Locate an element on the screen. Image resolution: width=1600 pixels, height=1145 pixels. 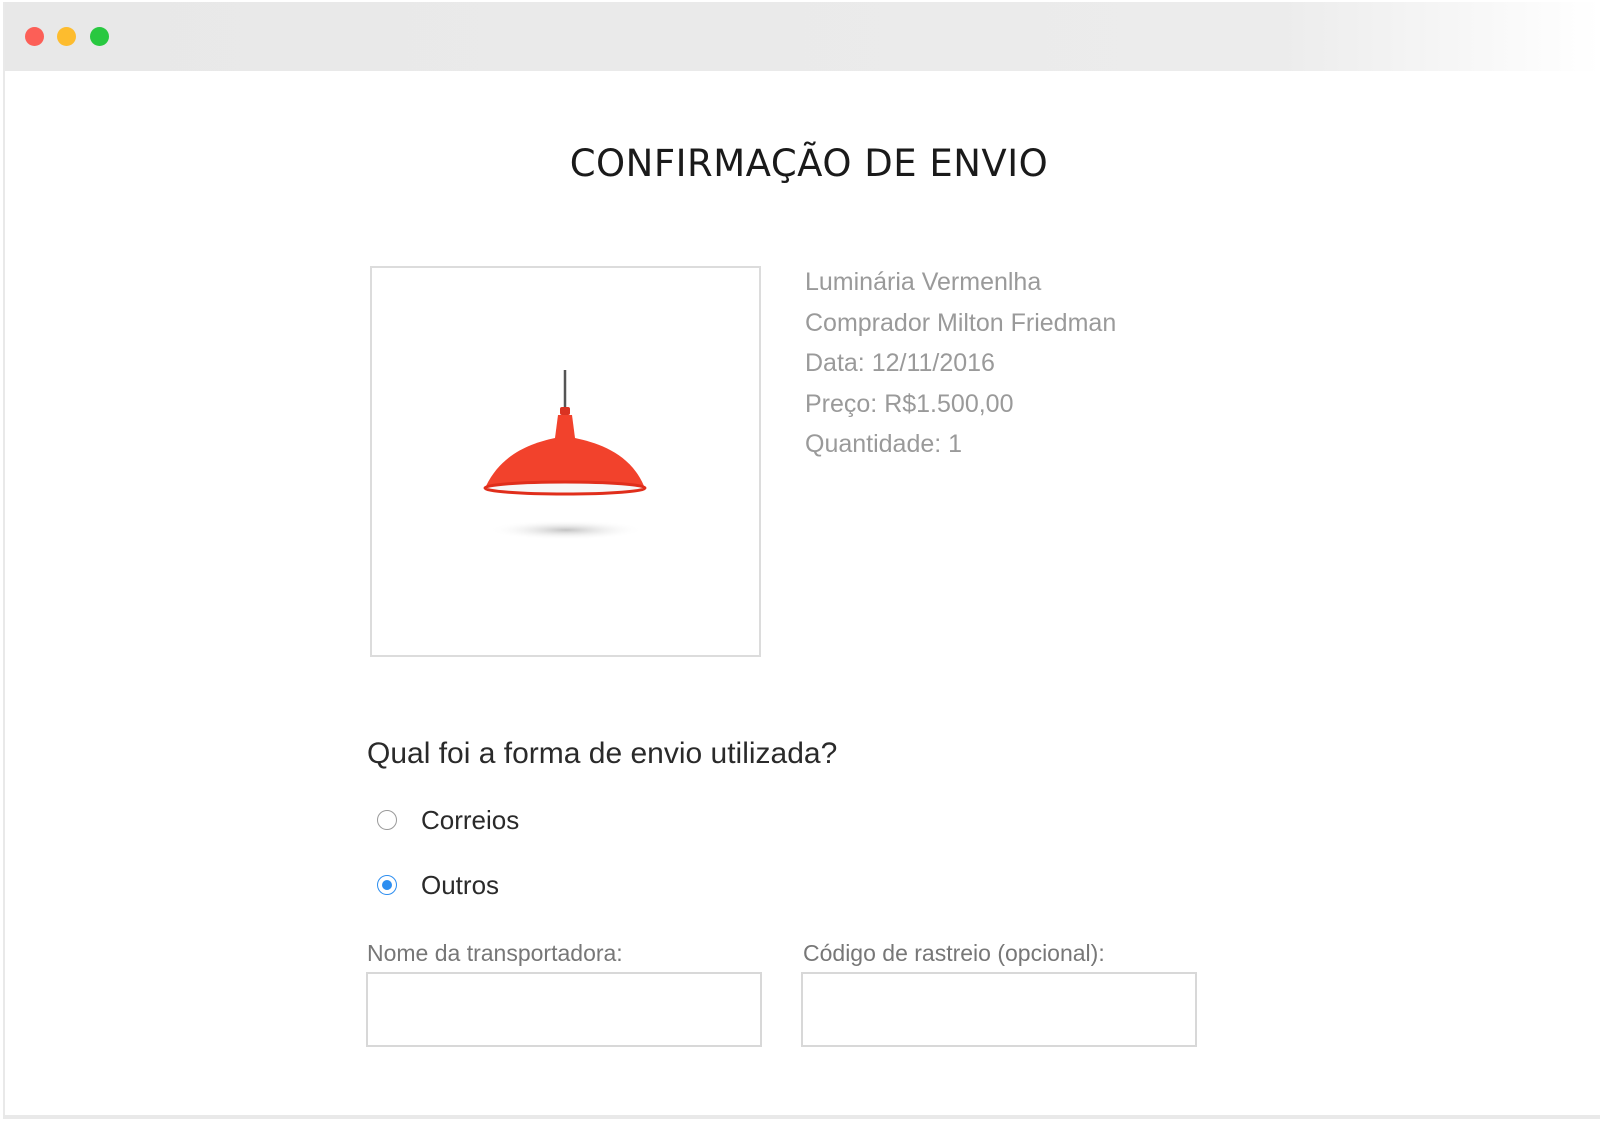
maximize-window-button is located at coordinates (99, 36).